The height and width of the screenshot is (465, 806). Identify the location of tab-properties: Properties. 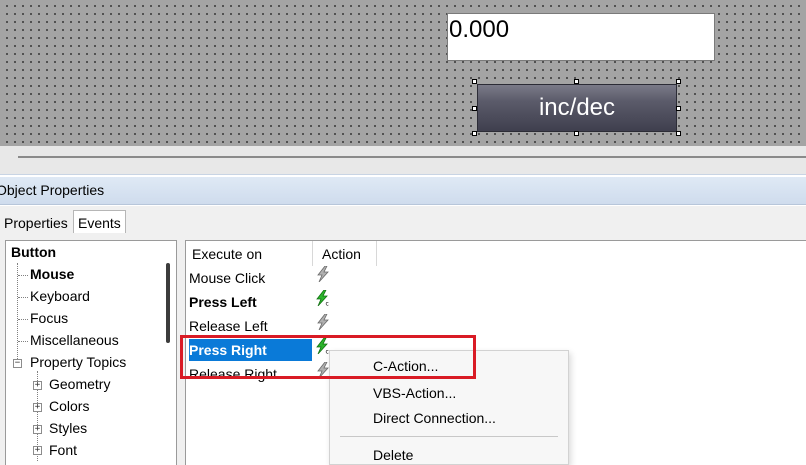
(36, 223).